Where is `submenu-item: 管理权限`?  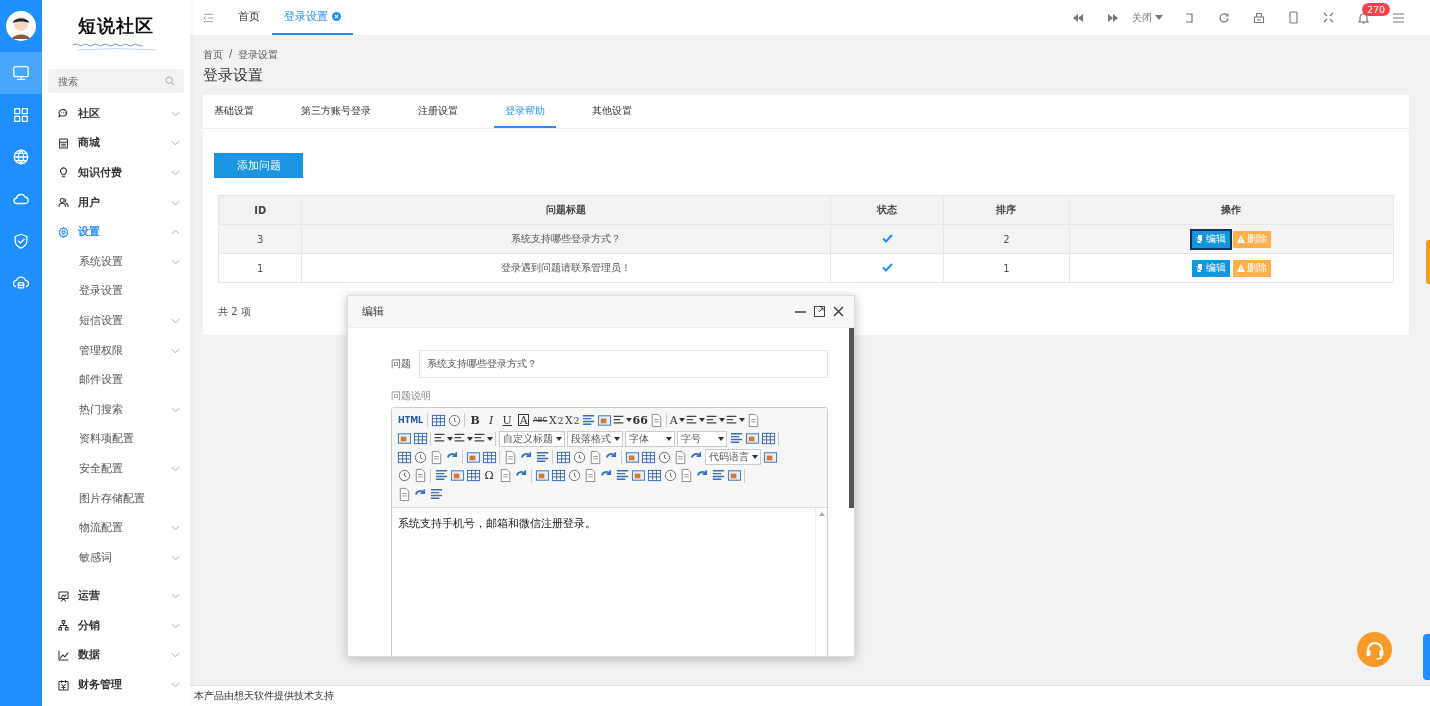 submenu-item: 管理权限 is located at coordinates (116, 350).